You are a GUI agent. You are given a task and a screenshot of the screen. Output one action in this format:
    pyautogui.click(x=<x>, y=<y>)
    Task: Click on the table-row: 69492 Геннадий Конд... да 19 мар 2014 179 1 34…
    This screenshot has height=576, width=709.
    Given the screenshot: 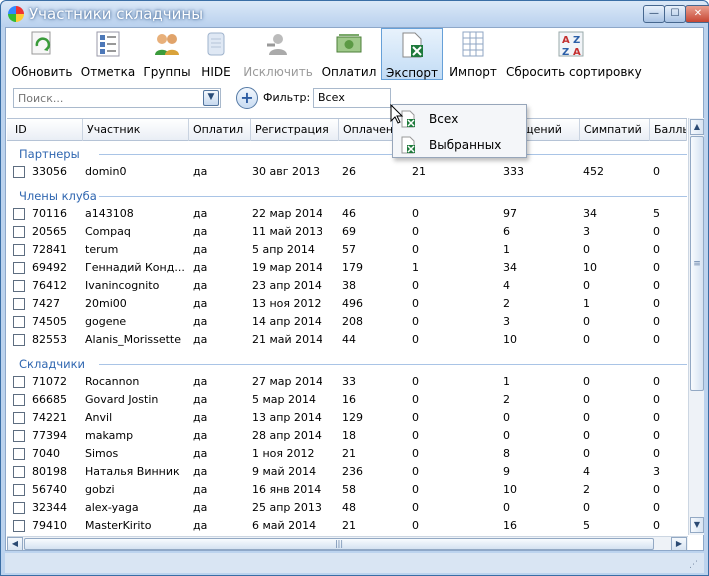 What is the action you would take?
    pyautogui.click(x=347, y=268)
    